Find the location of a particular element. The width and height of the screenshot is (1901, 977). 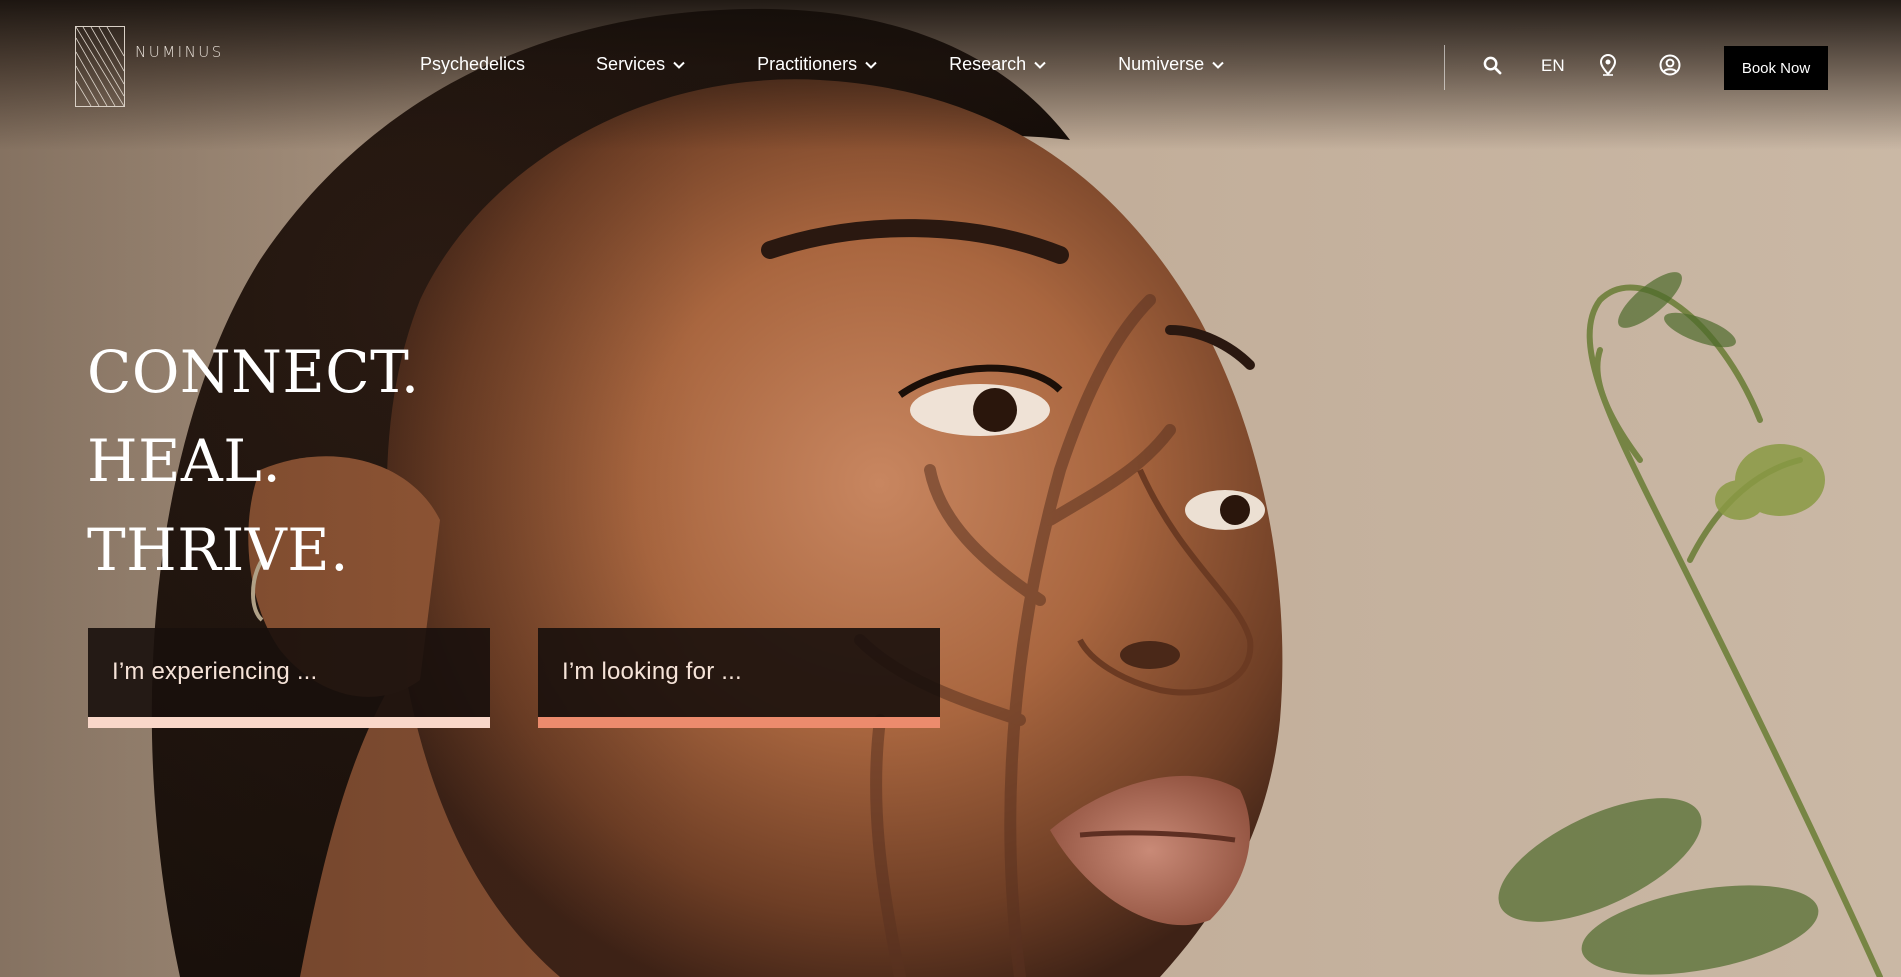

nav-item-label: Numiverse is located at coordinates (1161, 64).